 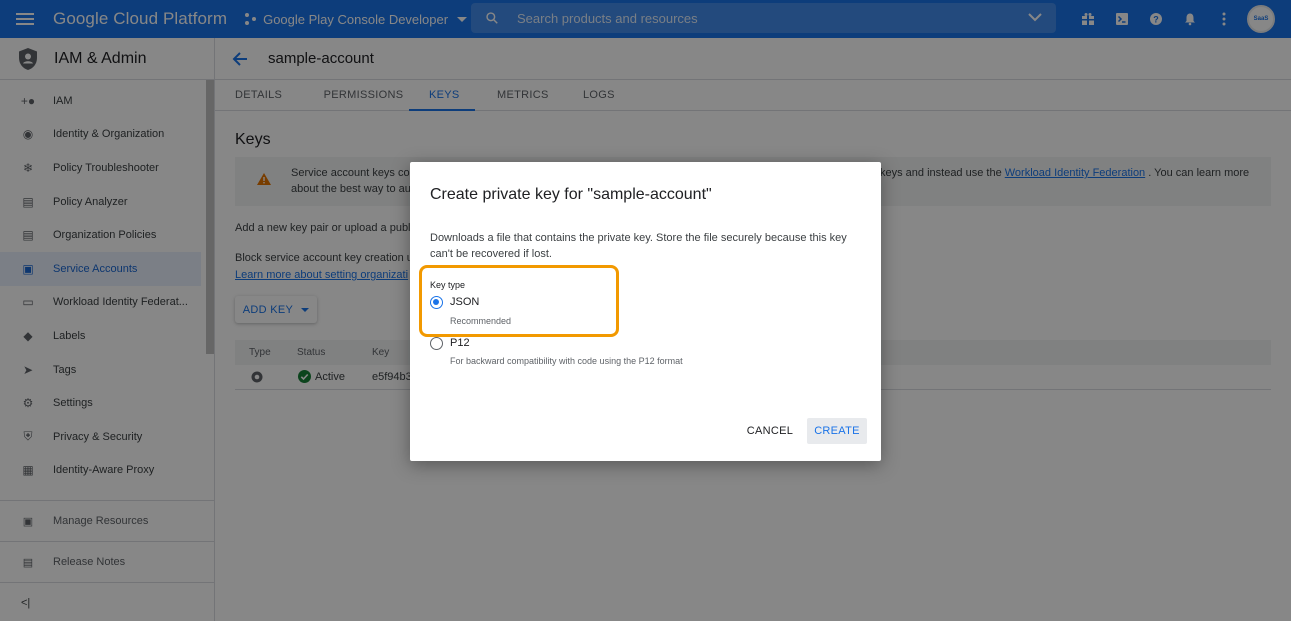 What do you see at coordinates (837, 431) in the screenshot?
I see `create-button: CREATE` at bounding box center [837, 431].